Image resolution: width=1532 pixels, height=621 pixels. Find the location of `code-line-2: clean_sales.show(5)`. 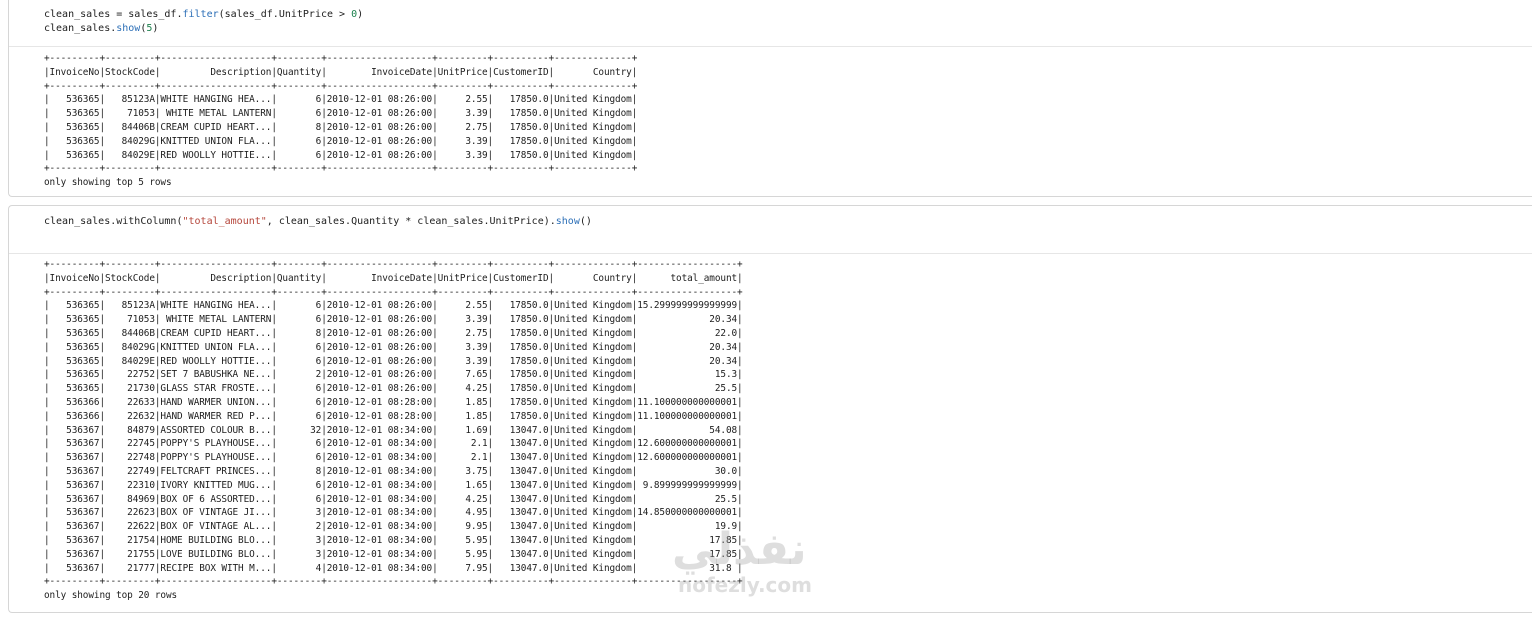

code-line-2: clean_sales.show(5) is located at coordinates (203, 29).